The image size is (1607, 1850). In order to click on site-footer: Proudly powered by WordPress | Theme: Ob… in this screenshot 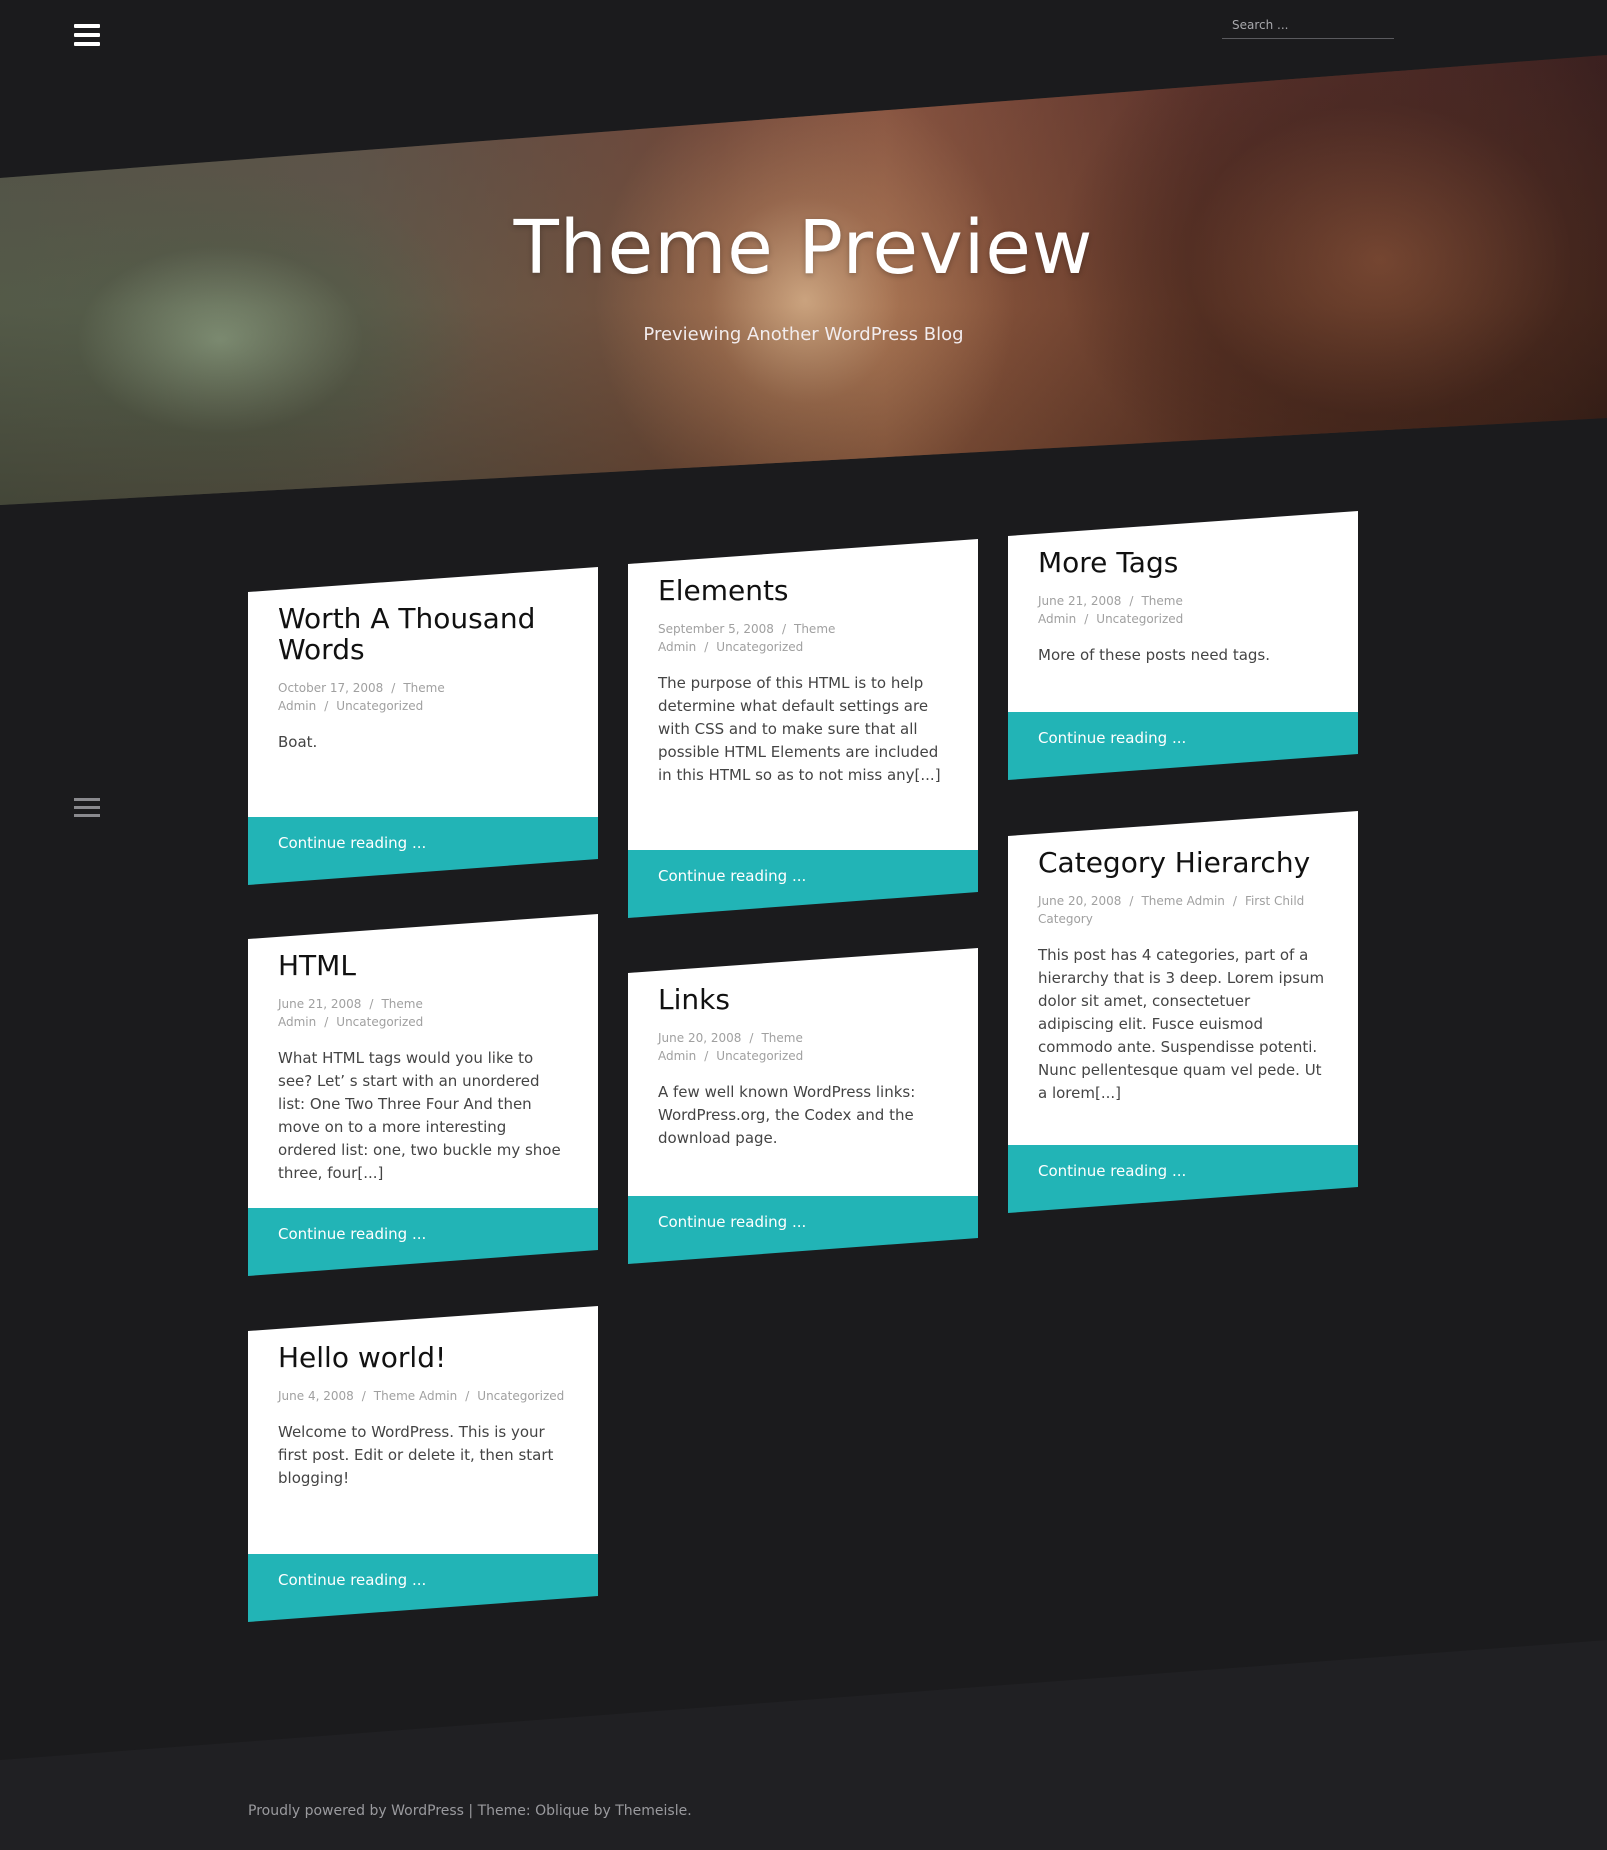, I will do `click(470, 1811)`.